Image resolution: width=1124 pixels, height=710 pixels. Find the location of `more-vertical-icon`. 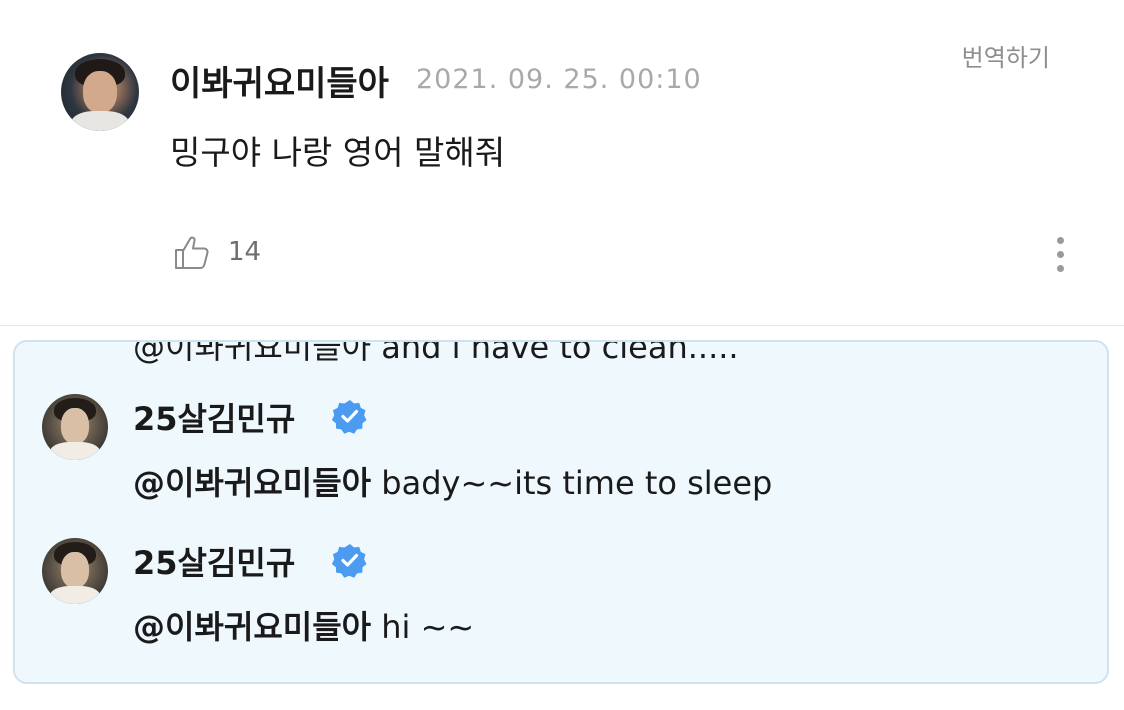

more-vertical-icon is located at coordinates (1061, 254).